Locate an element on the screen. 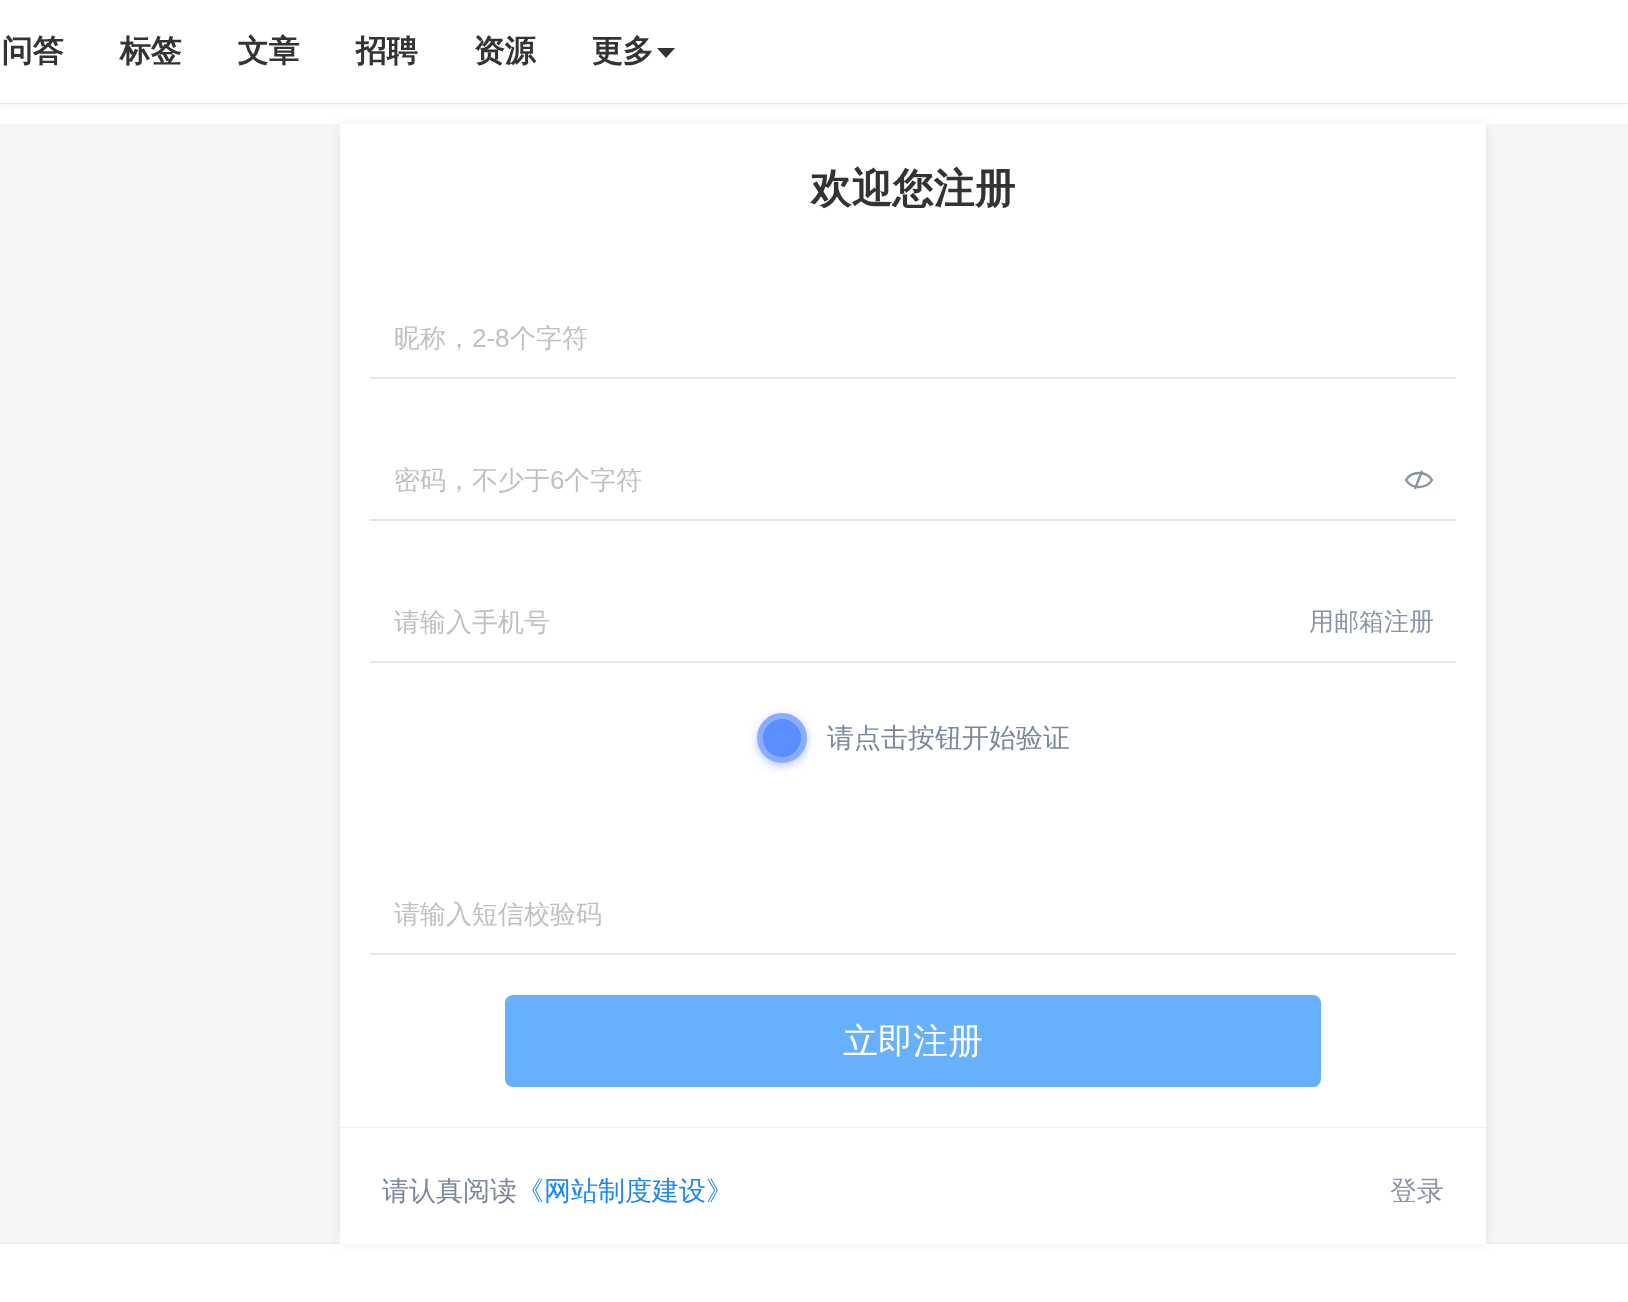  nav-link: 标签 is located at coordinates (151, 51).